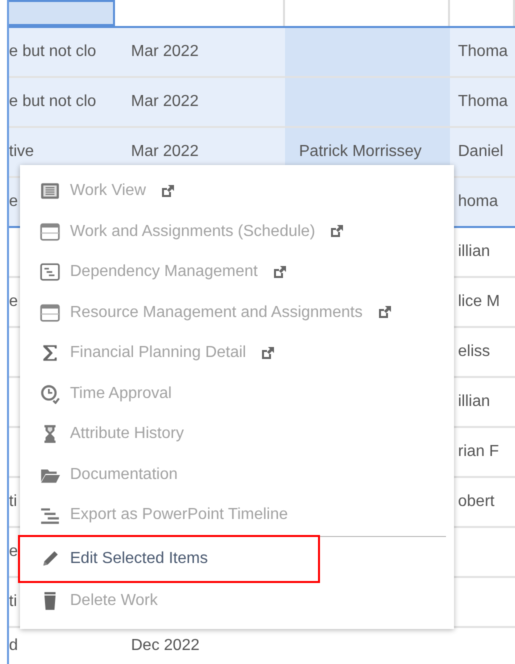 Image resolution: width=515 pixels, height=664 pixels. I want to click on table-row: d Dec 2022, so click(262, 646).